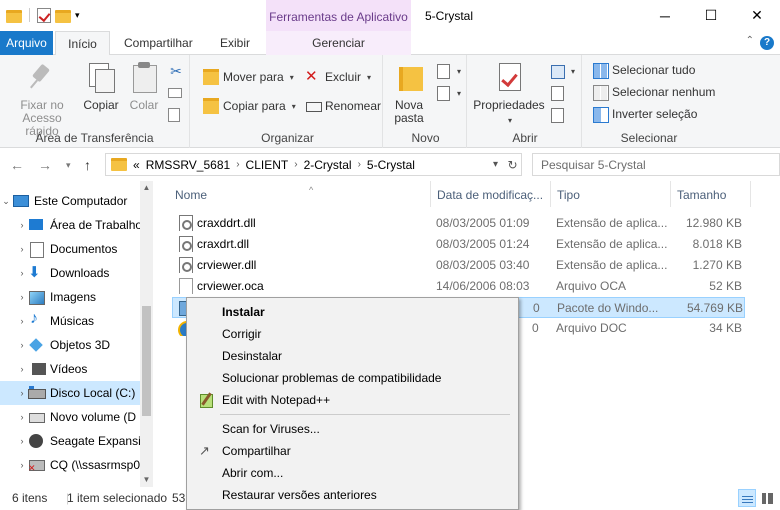  What do you see at coordinates (70, 225) in the screenshot?
I see `nav-item-desktop: › Área de Trabalho` at bounding box center [70, 225].